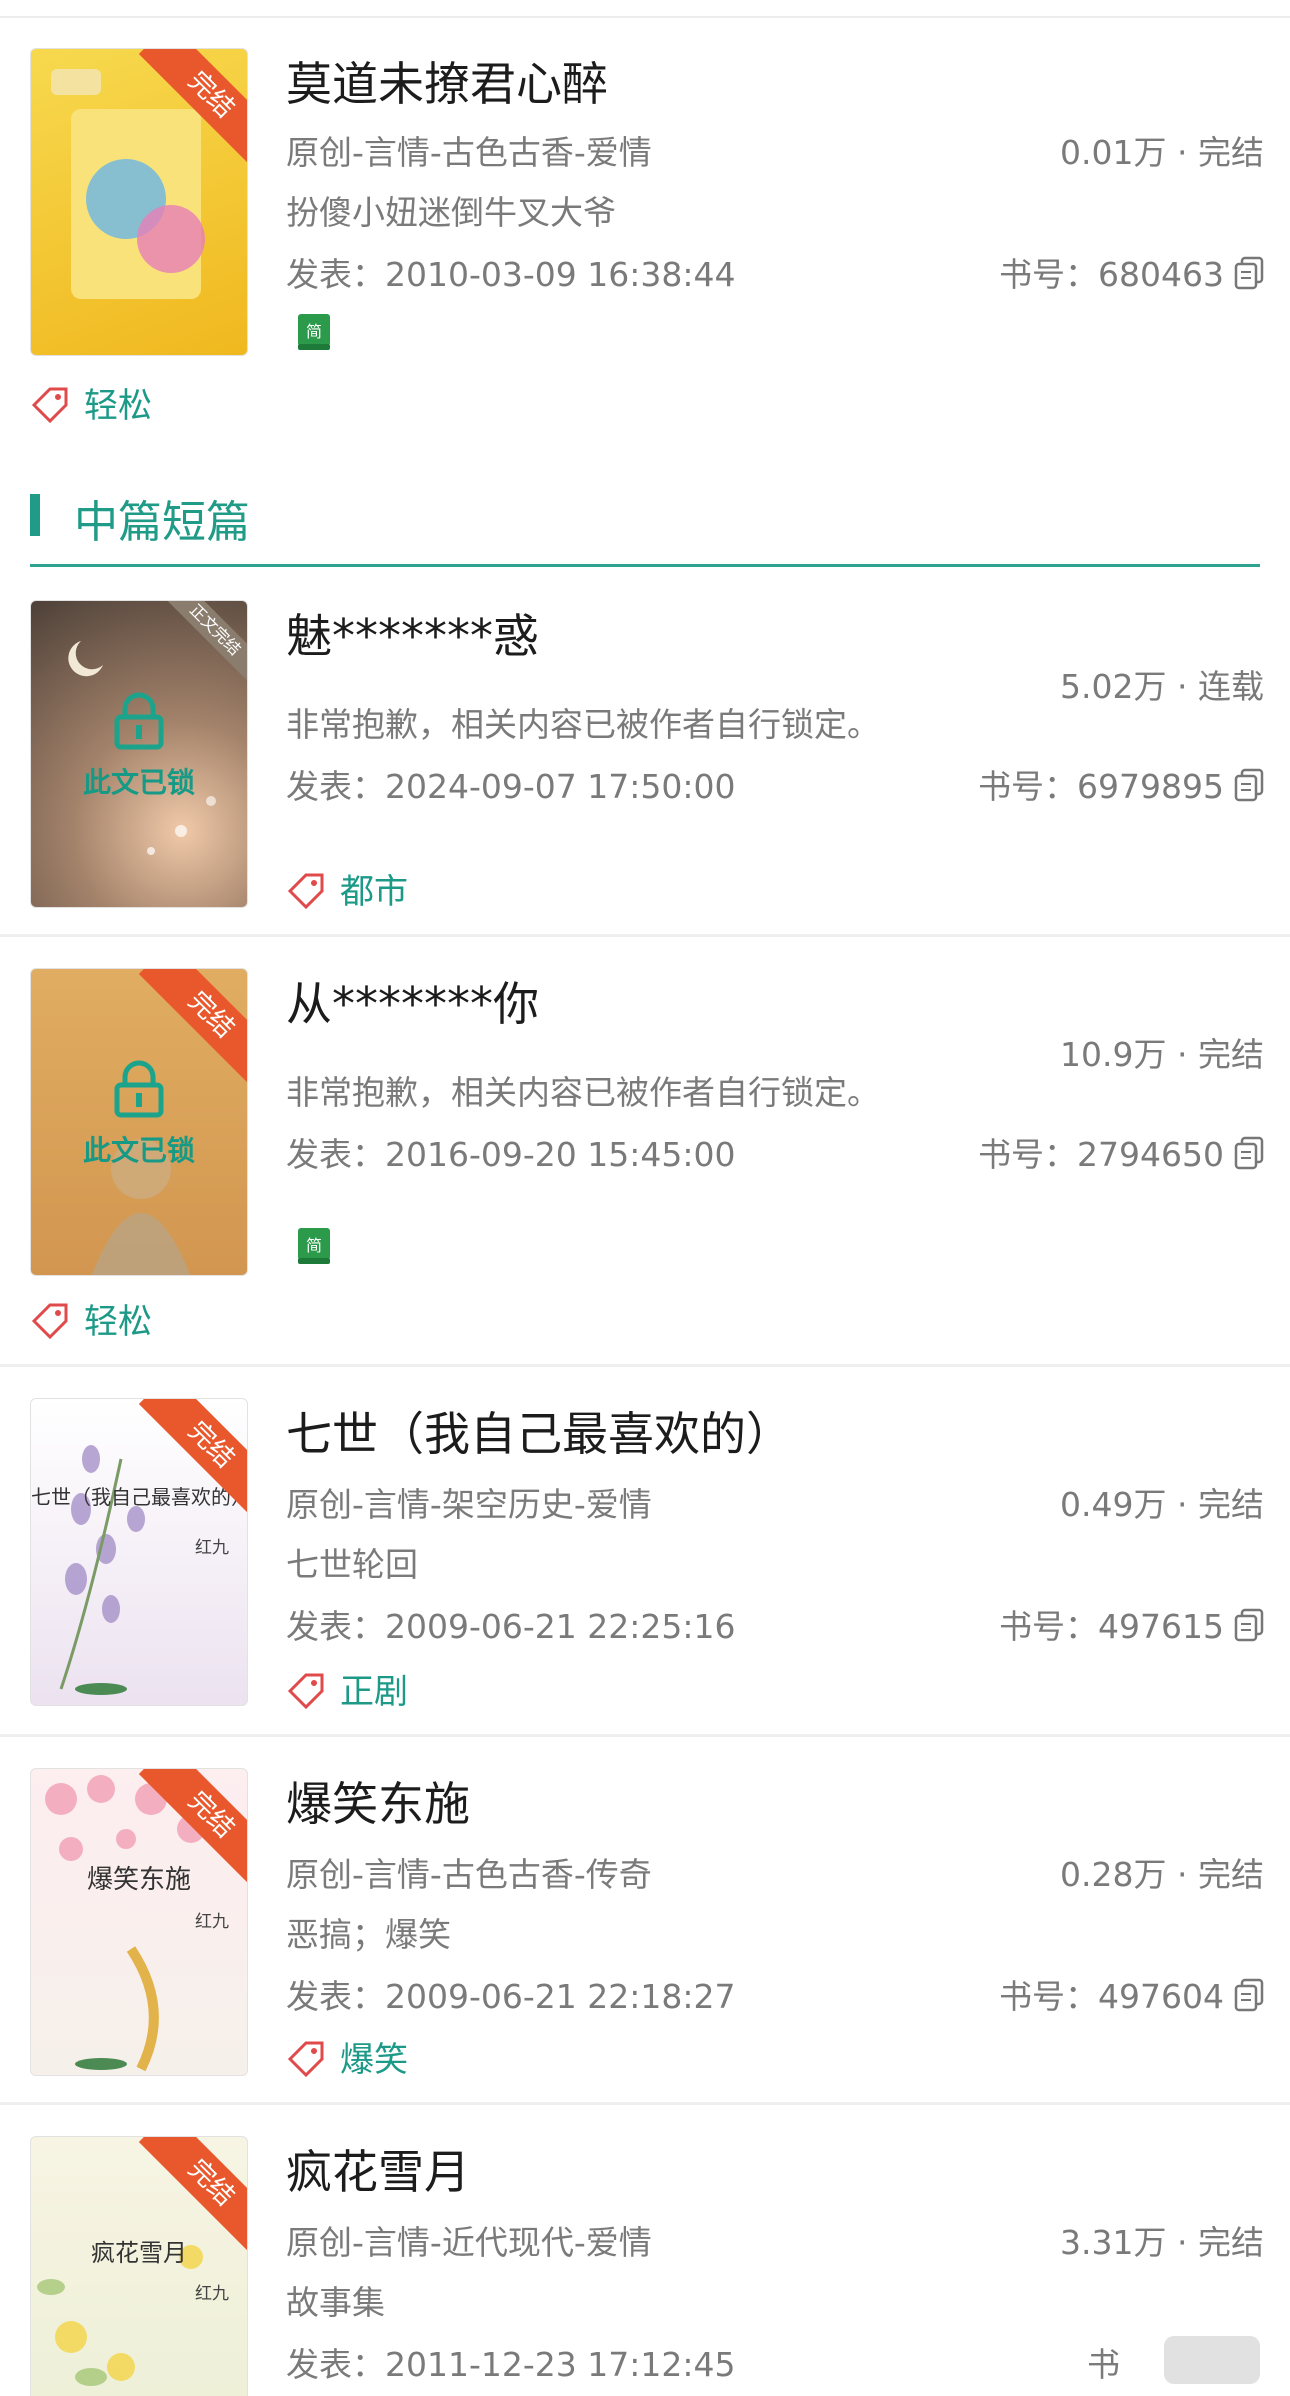 Image resolution: width=1290 pixels, height=2396 pixels. What do you see at coordinates (138, 1880) in the screenshot?
I see `cover-title: 爆笑东施` at bounding box center [138, 1880].